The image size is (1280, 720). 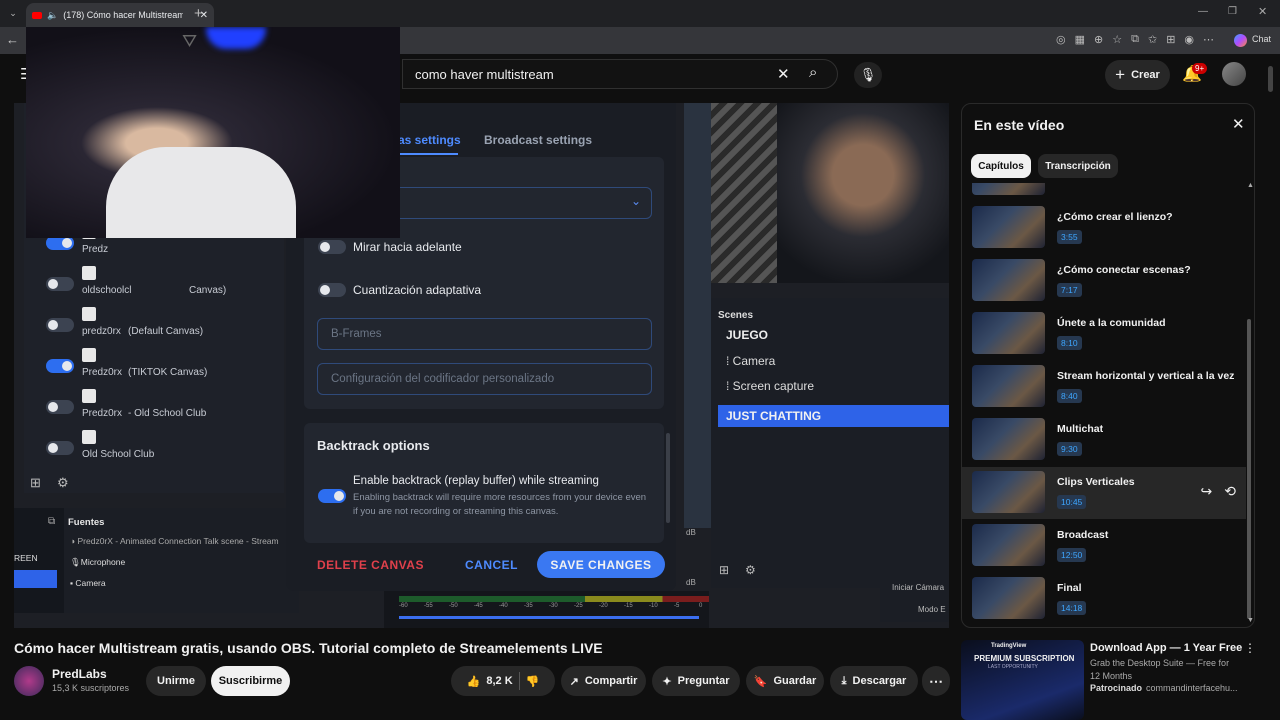 I want to click on grid-icon: ▦, so click(x=1080, y=39).